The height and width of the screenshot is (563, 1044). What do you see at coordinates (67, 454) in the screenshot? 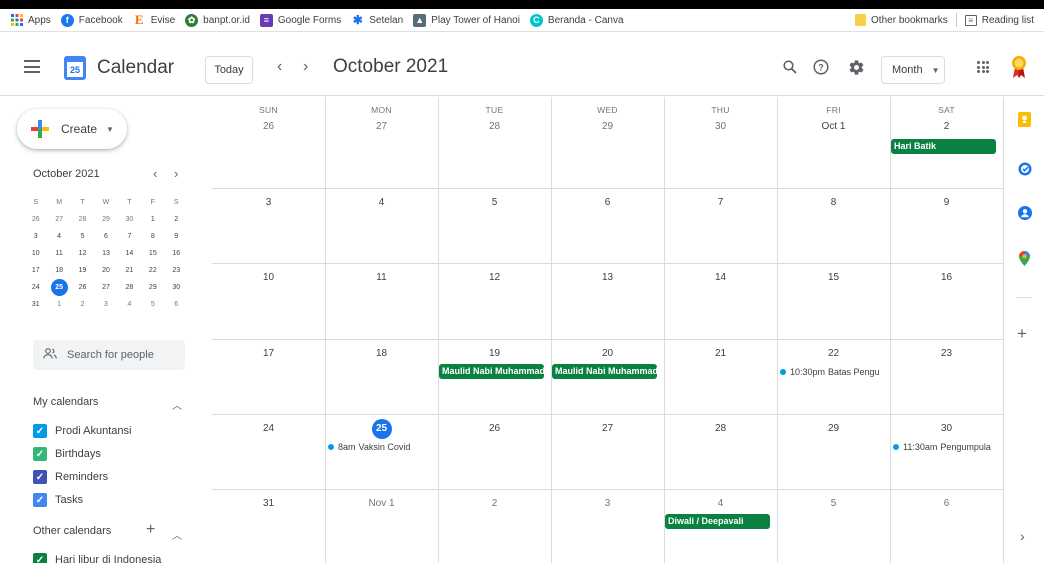
I see `calendar-item-birthdays: ✓ Birthdays` at bounding box center [67, 454].